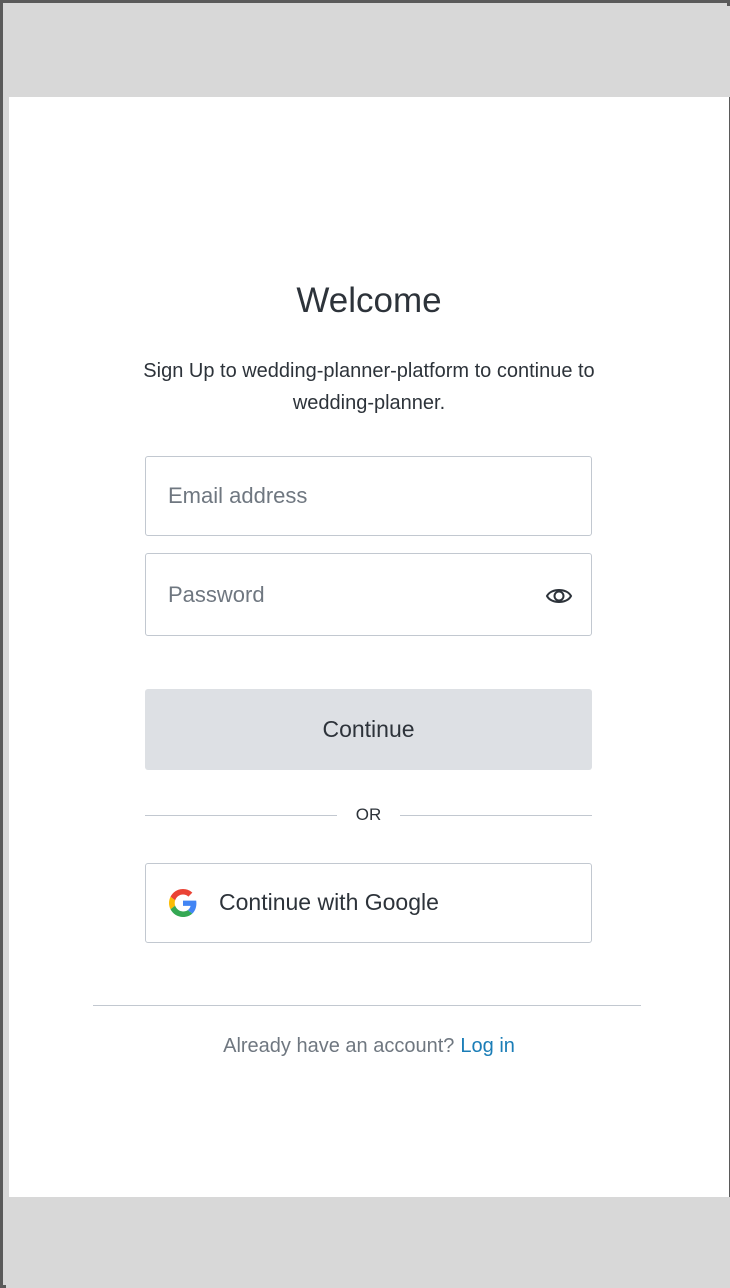 The width and height of the screenshot is (730, 1288). Describe the element at coordinates (367, 1005) in the screenshot. I see `footer-separator` at that location.